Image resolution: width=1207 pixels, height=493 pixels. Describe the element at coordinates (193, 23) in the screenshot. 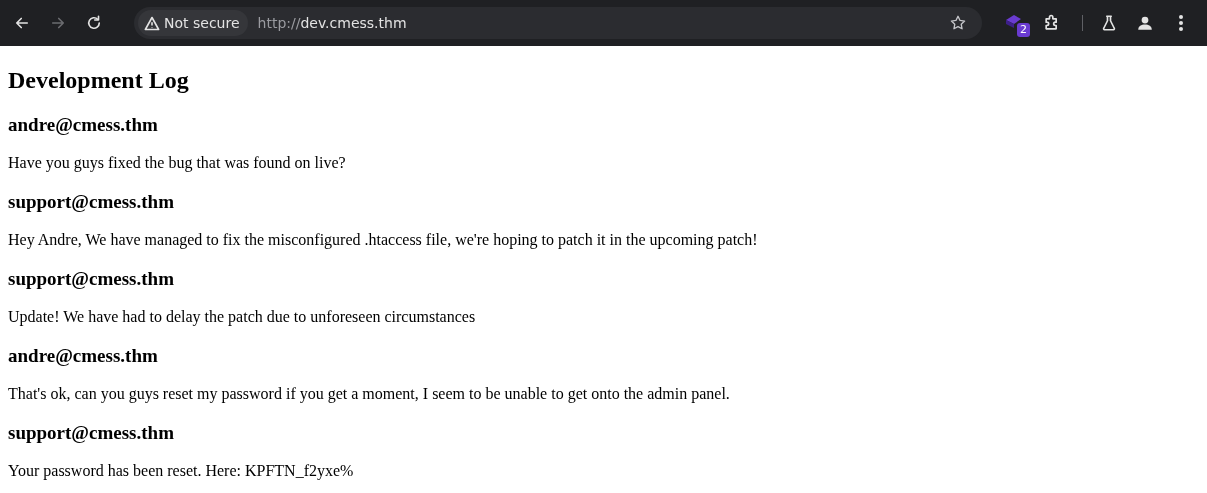

I see `security-chip: Not secure` at that location.